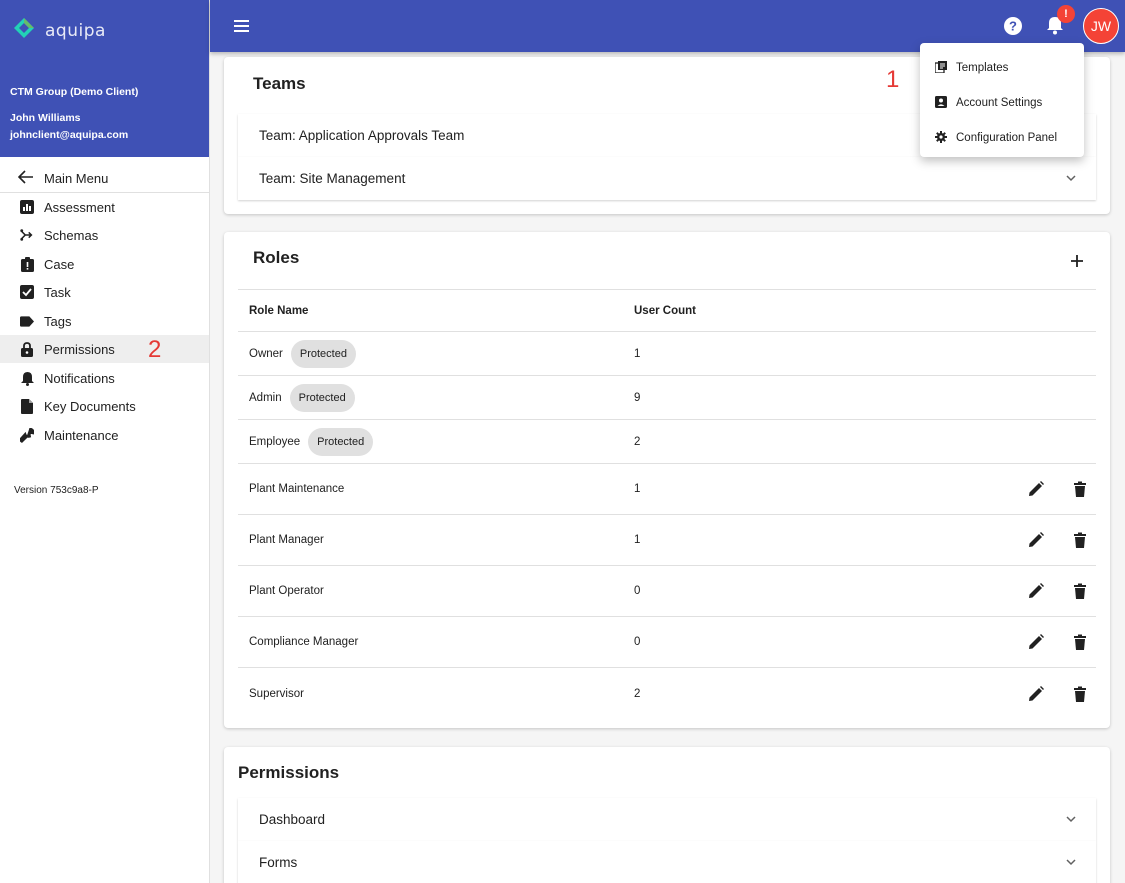 The height and width of the screenshot is (883, 1125). I want to click on col-user-count: User Count, so click(665, 310).